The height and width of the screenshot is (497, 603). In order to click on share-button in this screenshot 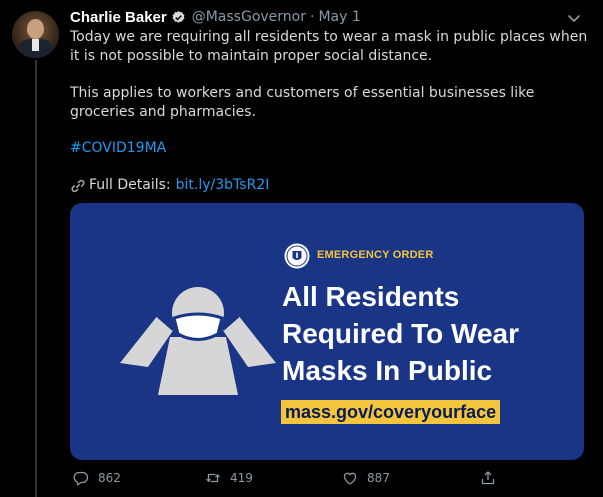, I will do `click(492, 478)`.